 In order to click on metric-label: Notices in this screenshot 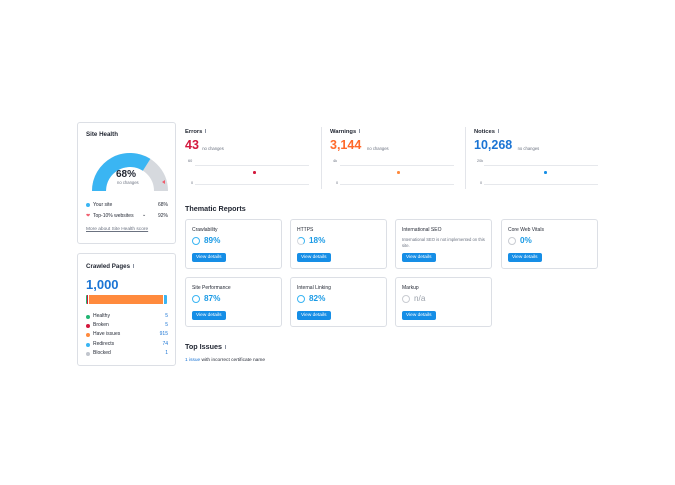, I will do `click(488, 132)`.